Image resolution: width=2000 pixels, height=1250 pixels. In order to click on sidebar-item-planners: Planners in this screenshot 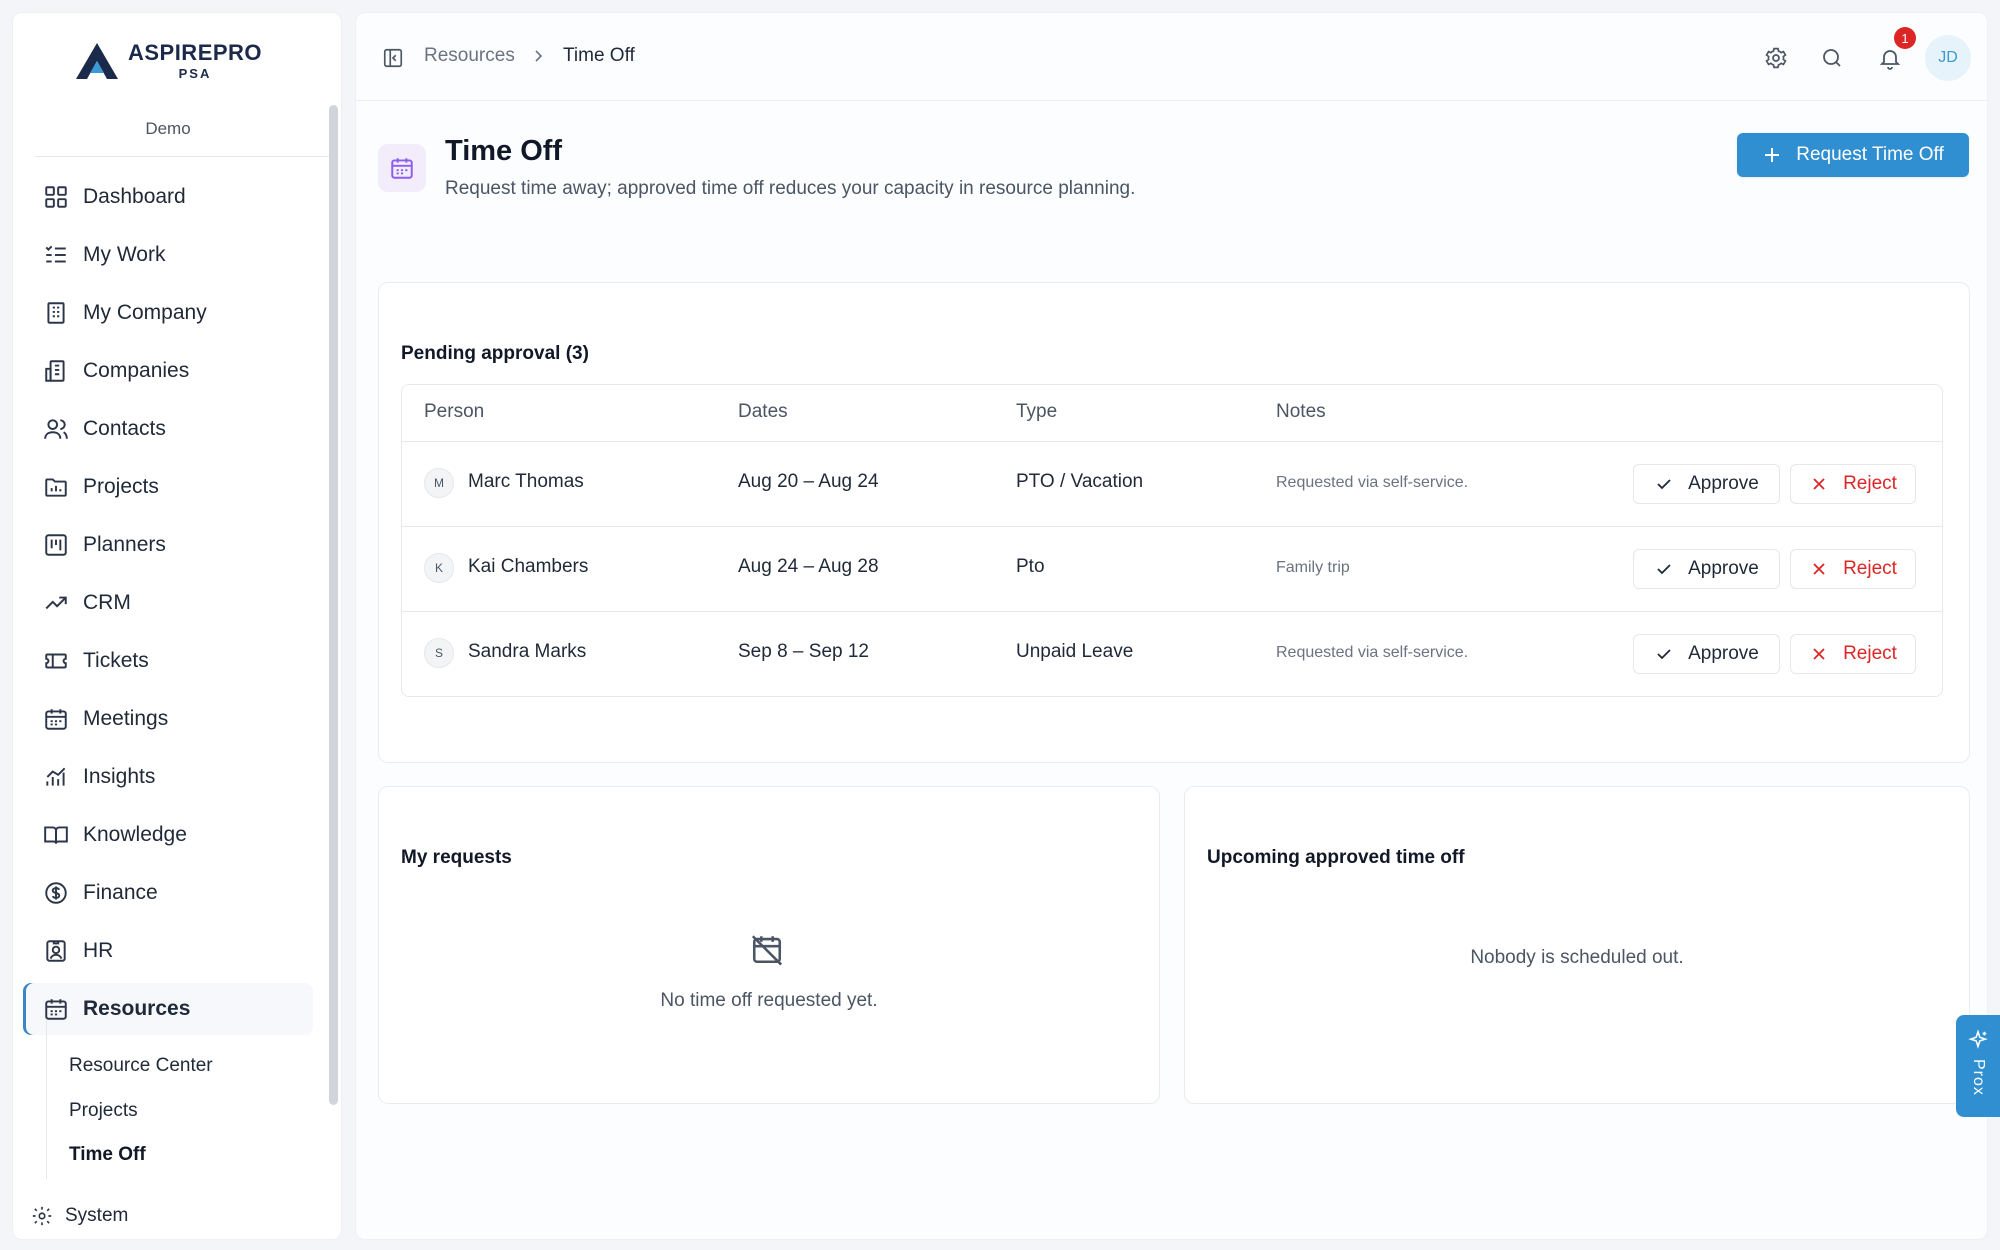, I will do `click(168, 545)`.